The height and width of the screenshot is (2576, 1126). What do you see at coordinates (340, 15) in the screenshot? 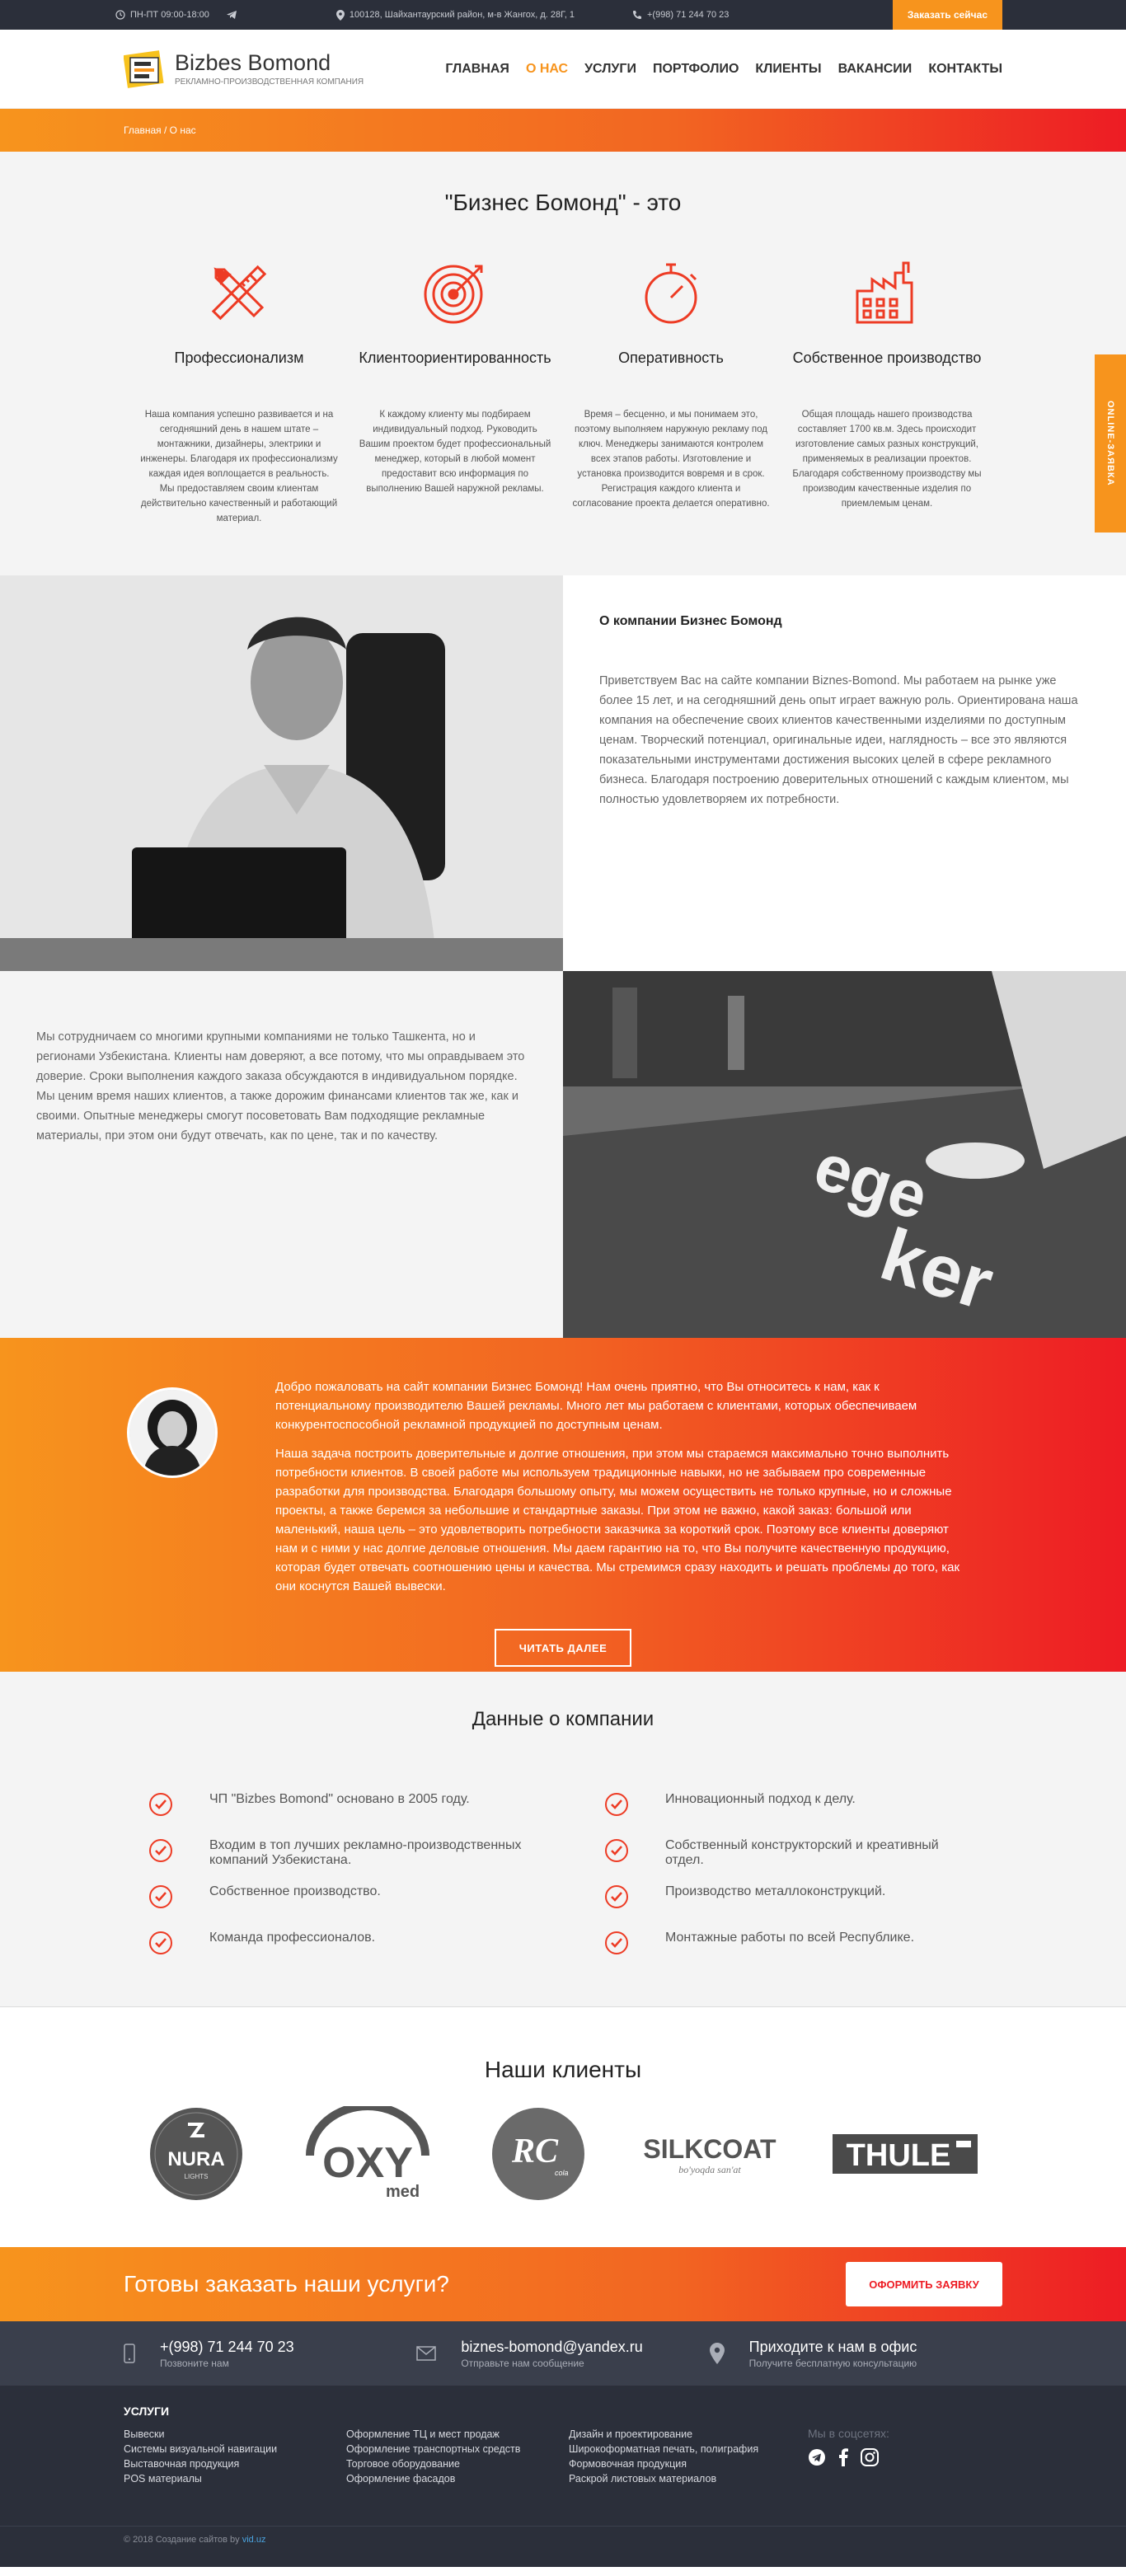
I see `location-pin-icon` at bounding box center [340, 15].